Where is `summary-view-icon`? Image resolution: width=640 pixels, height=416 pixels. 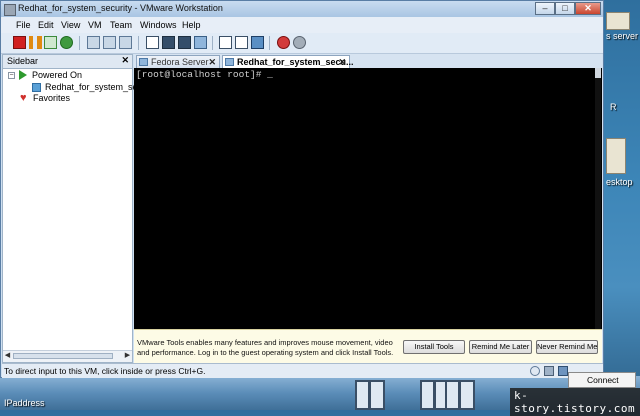
summary-view-icon is located at coordinates (225, 42).